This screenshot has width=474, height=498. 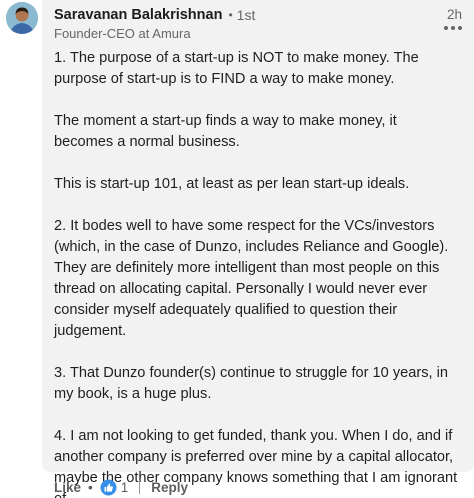 I want to click on comment-timestamp: 2h, so click(x=454, y=14).